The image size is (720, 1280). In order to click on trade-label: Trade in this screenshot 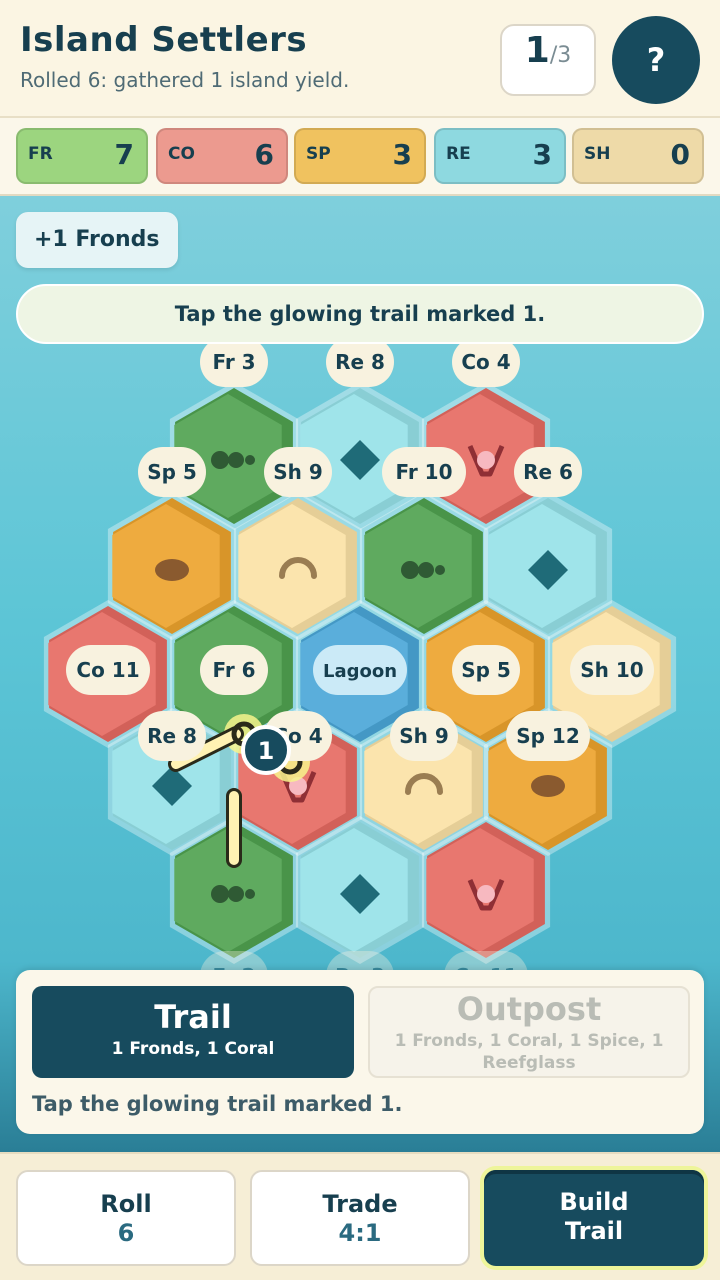, I will do `click(360, 1204)`.